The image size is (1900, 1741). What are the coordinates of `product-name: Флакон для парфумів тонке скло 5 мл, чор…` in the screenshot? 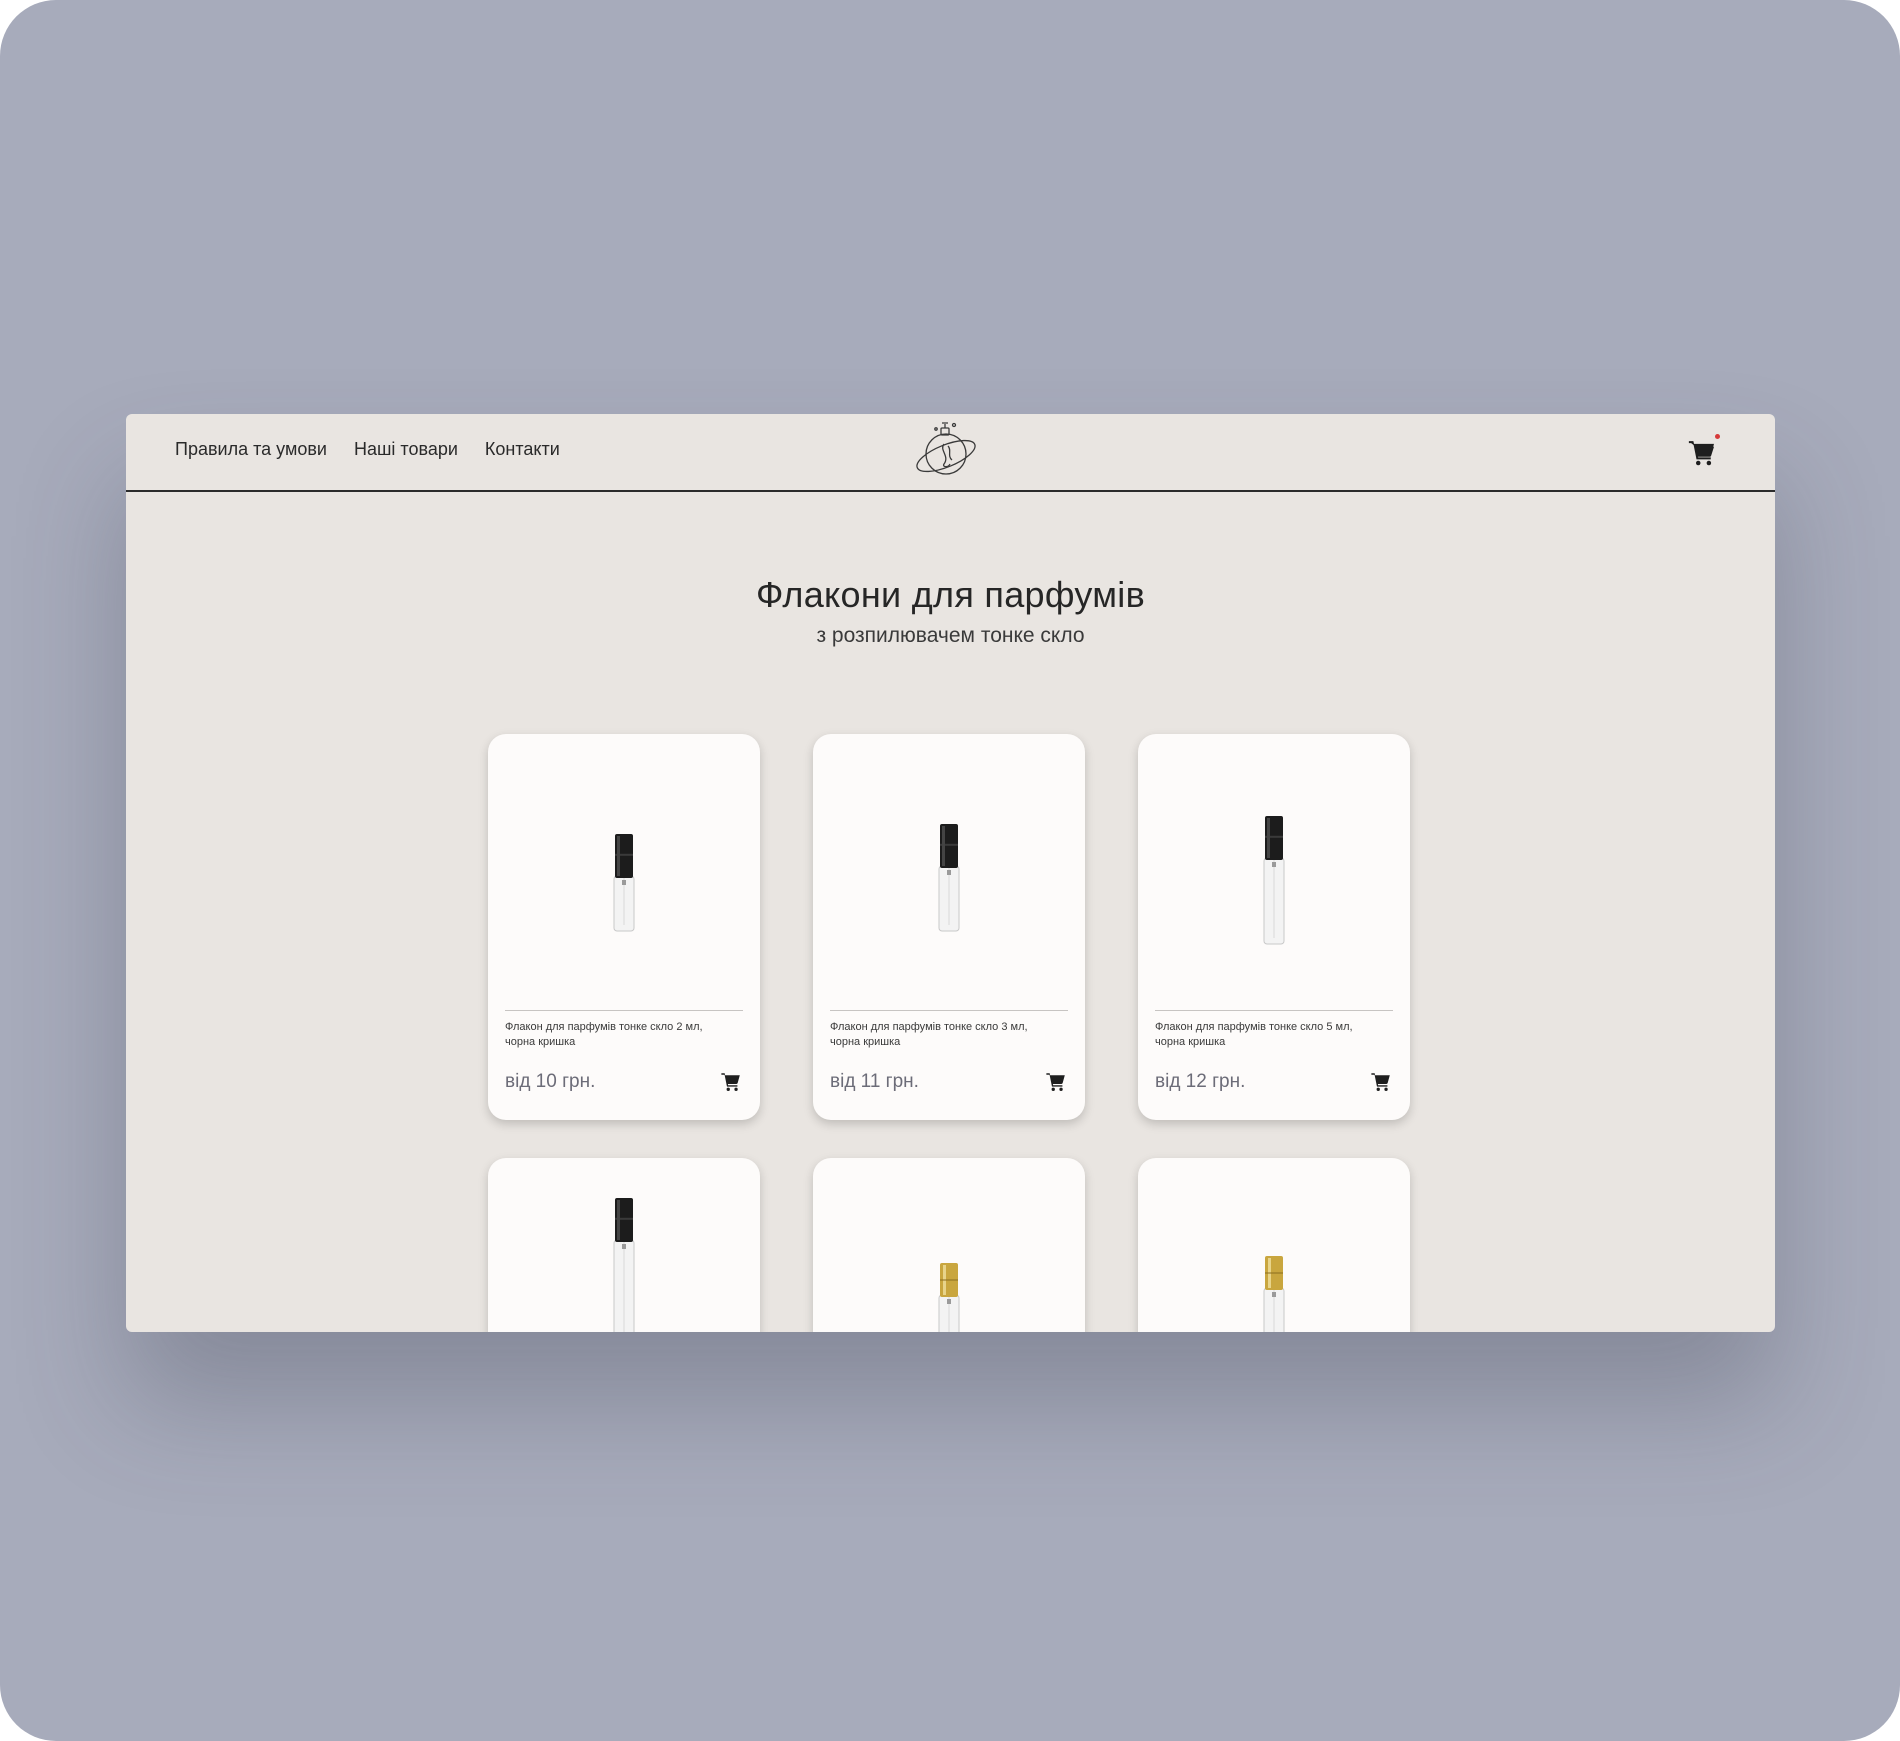 It's located at (1267, 1035).